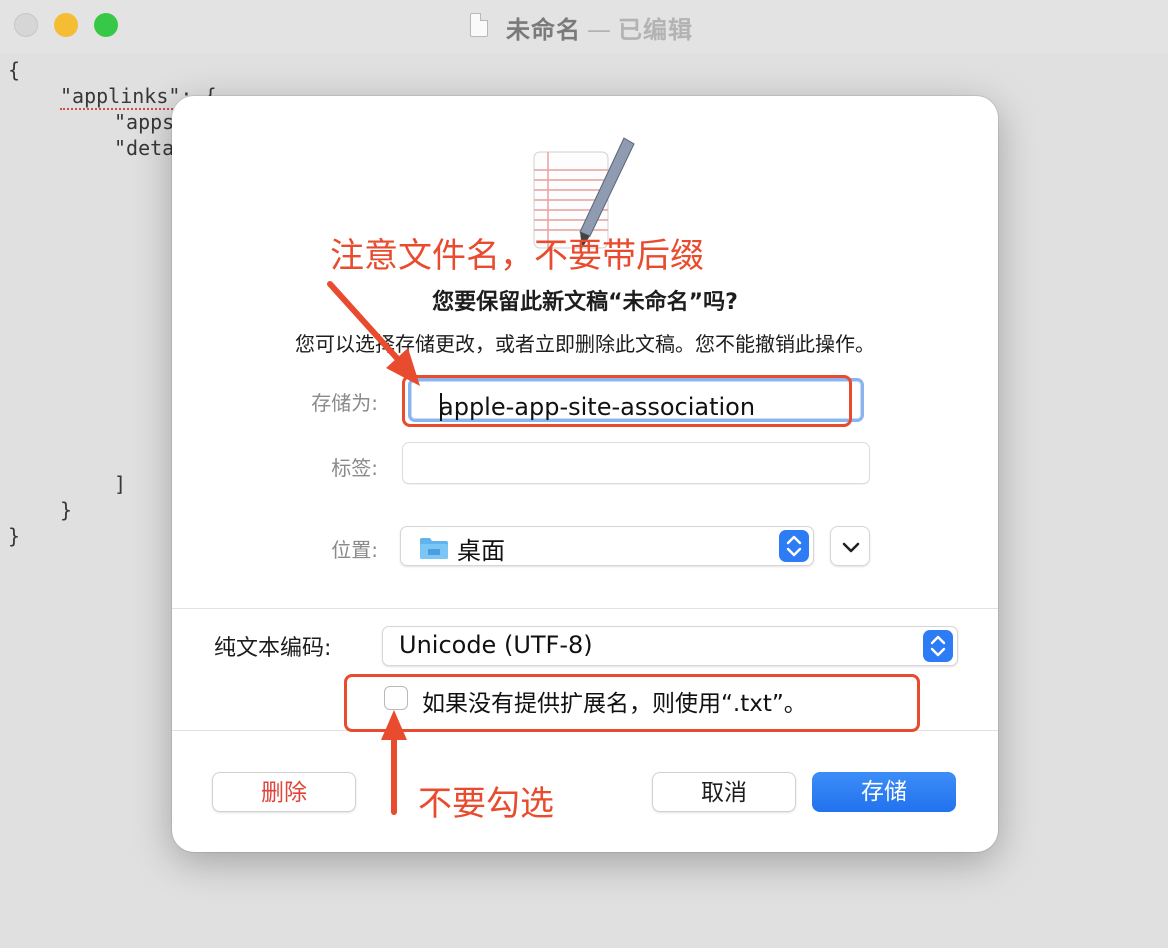 The width and height of the screenshot is (1168, 948). What do you see at coordinates (724, 792) in the screenshot?
I see `cancel-button: 取消` at bounding box center [724, 792].